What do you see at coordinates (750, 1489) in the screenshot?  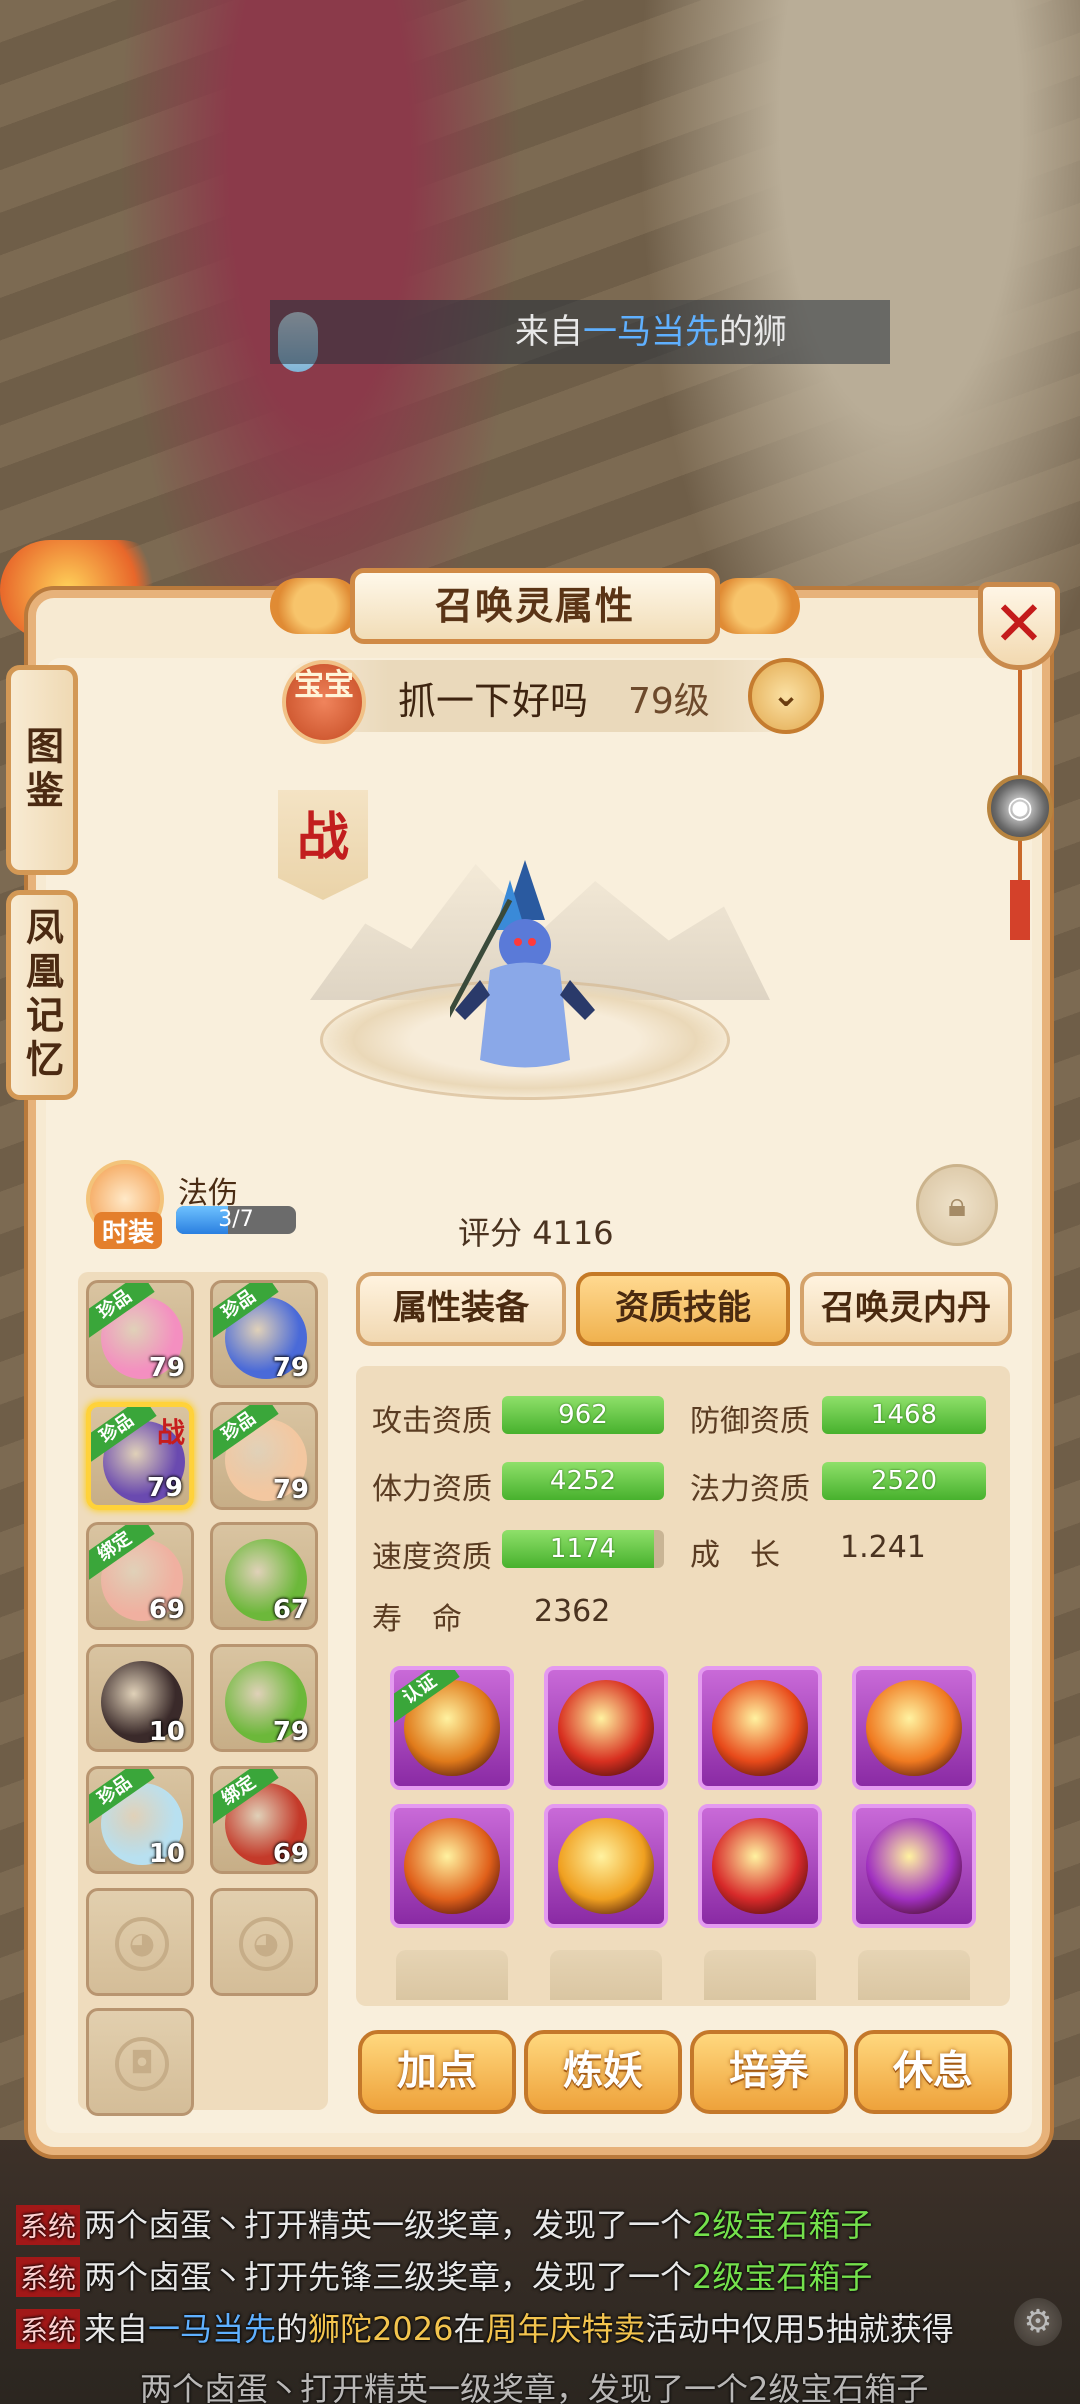 I see `magic-aptitude-label: 法力资质` at bounding box center [750, 1489].